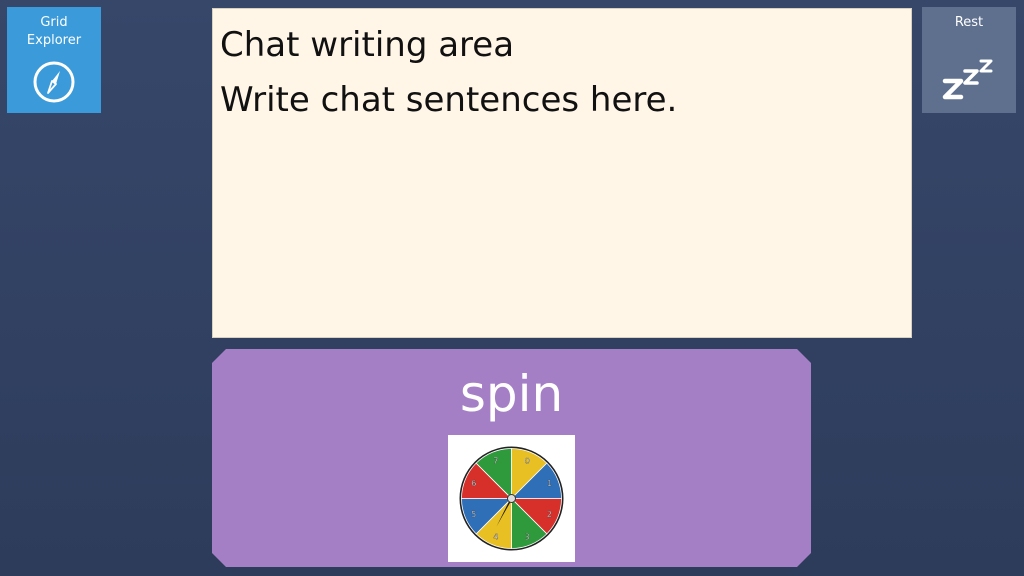 Image resolution: width=1024 pixels, height=576 pixels. Describe the element at coordinates (54, 60) in the screenshot. I see `grid-explorer-button: Grid Explorer` at that location.